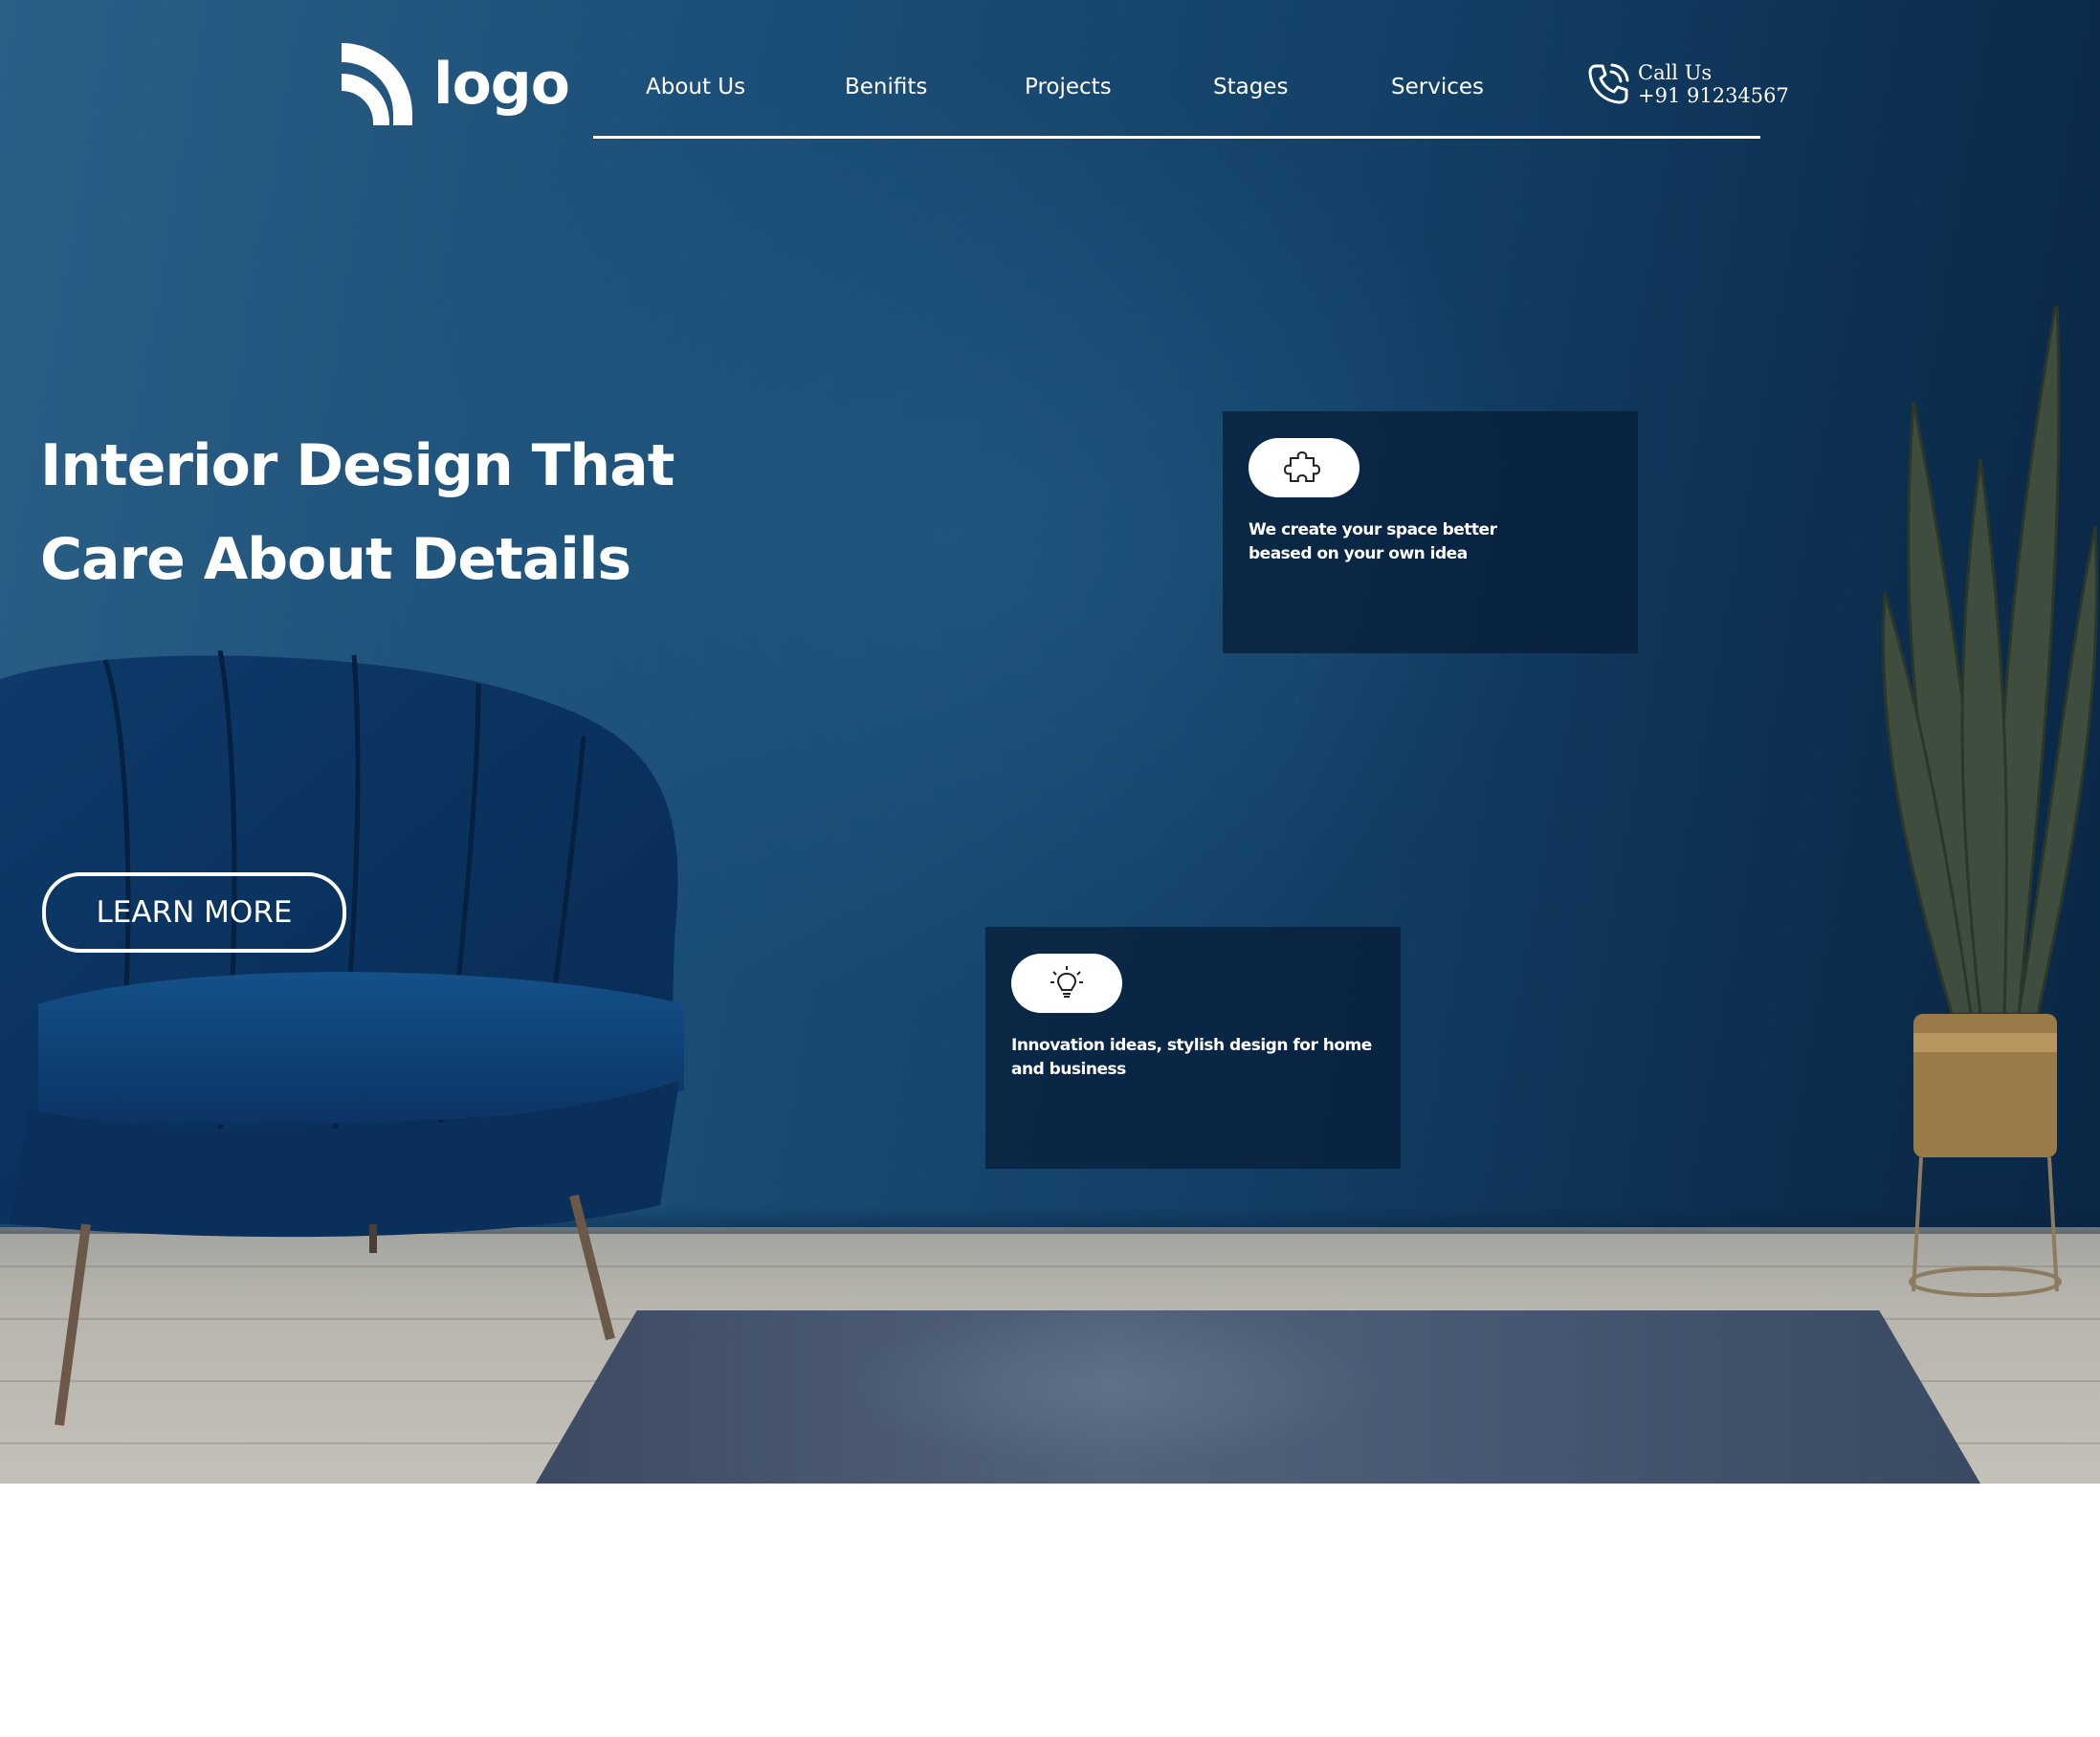 Image resolution: width=2100 pixels, height=1737 pixels. I want to click on page-title: Interior Design That Care About Details, so click(357, 512).